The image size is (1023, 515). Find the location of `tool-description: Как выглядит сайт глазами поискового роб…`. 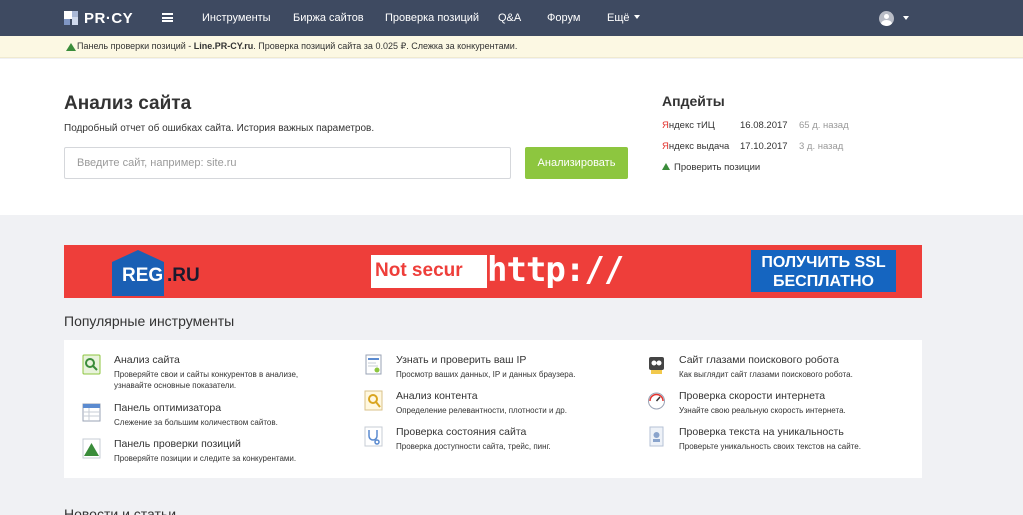

tool-description: Как выглядит сайт глазами поискового роб… is located at coordinates (766, 374).